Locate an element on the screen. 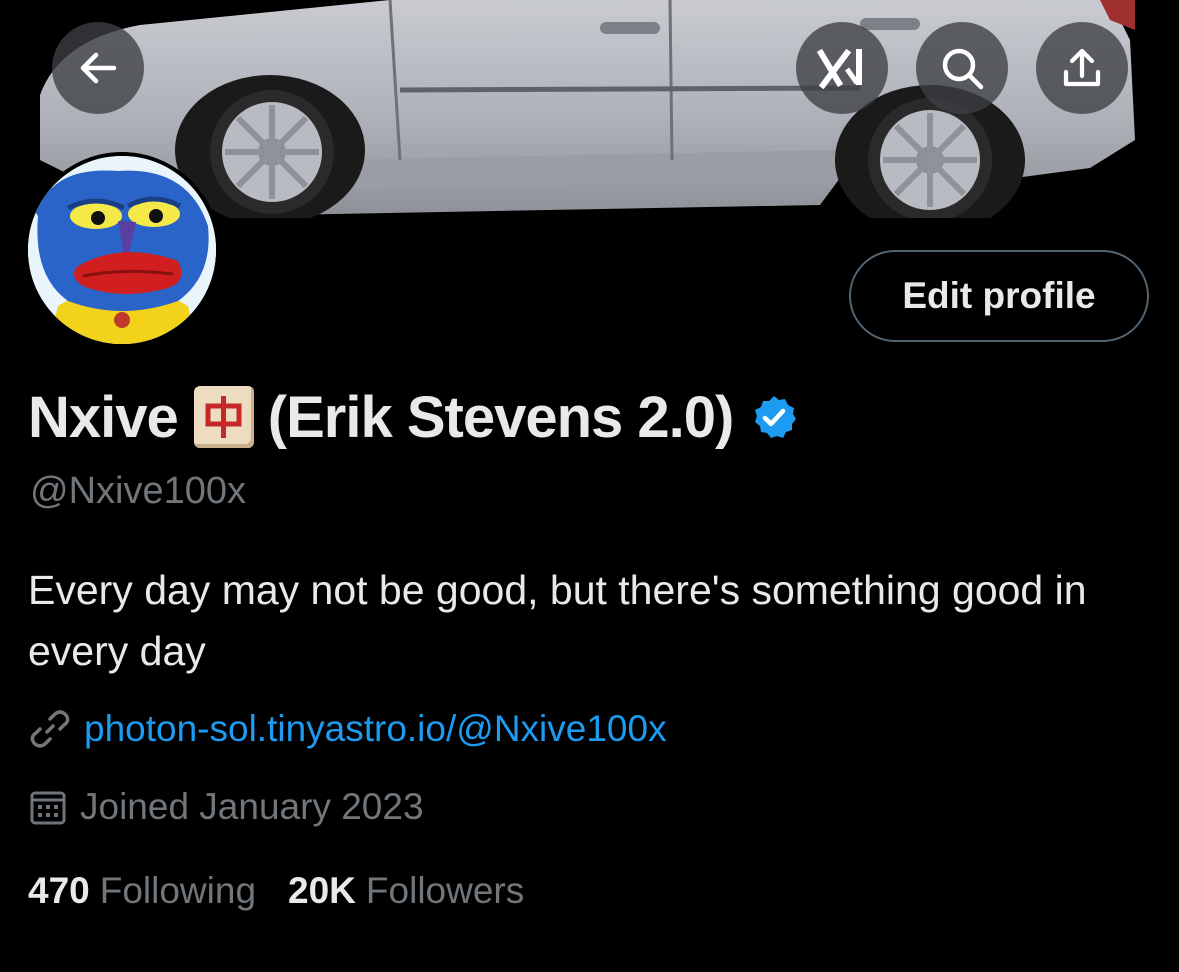 The width and height of the screenshot is (1179, 972). search-button is located at coordinates (962, 68).